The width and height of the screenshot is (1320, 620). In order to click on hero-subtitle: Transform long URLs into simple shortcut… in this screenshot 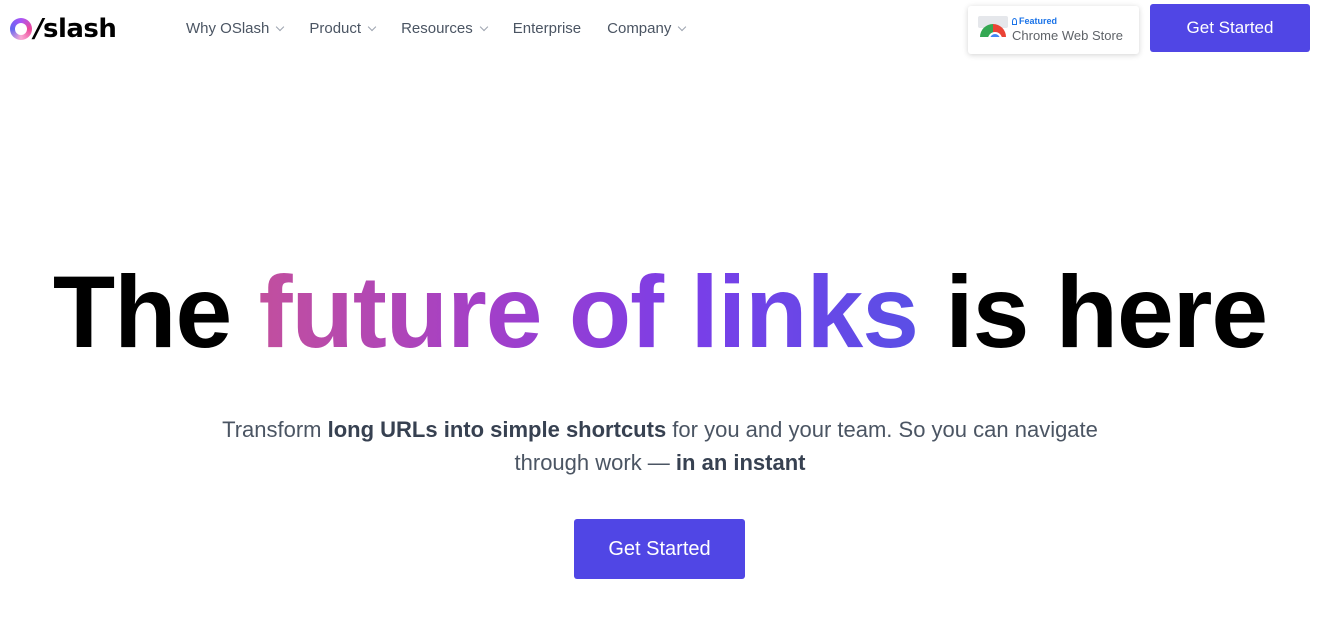, I will do `click(660, 446)`.